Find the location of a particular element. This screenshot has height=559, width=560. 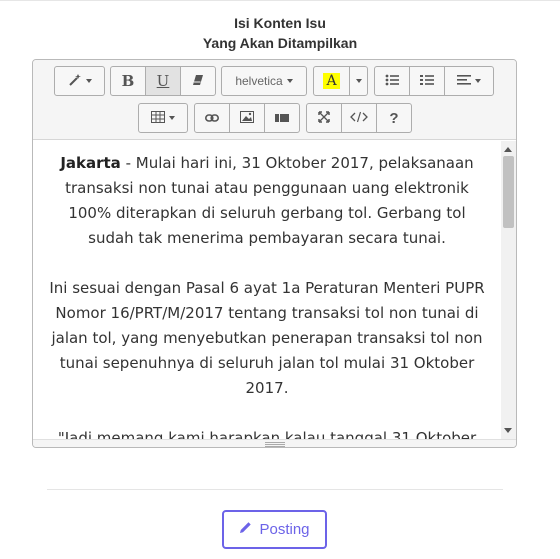

ordered-list-icon is located at coordinates (427, 81).